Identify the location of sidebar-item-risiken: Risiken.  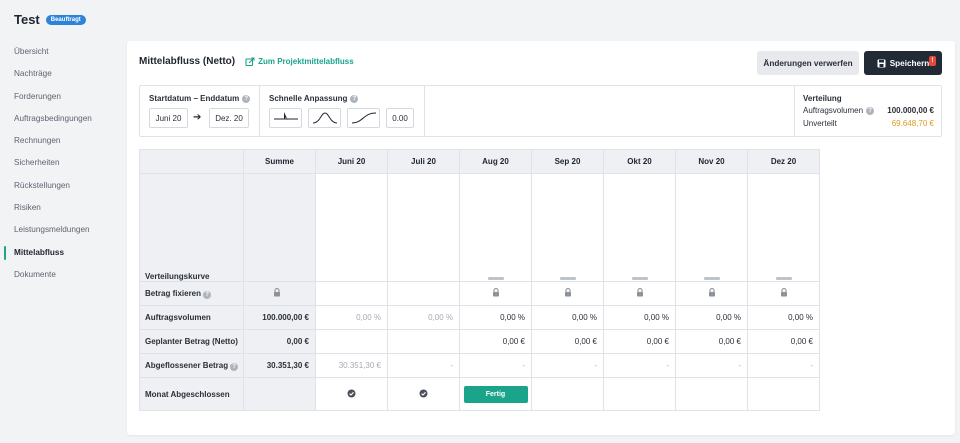
(60, 208).